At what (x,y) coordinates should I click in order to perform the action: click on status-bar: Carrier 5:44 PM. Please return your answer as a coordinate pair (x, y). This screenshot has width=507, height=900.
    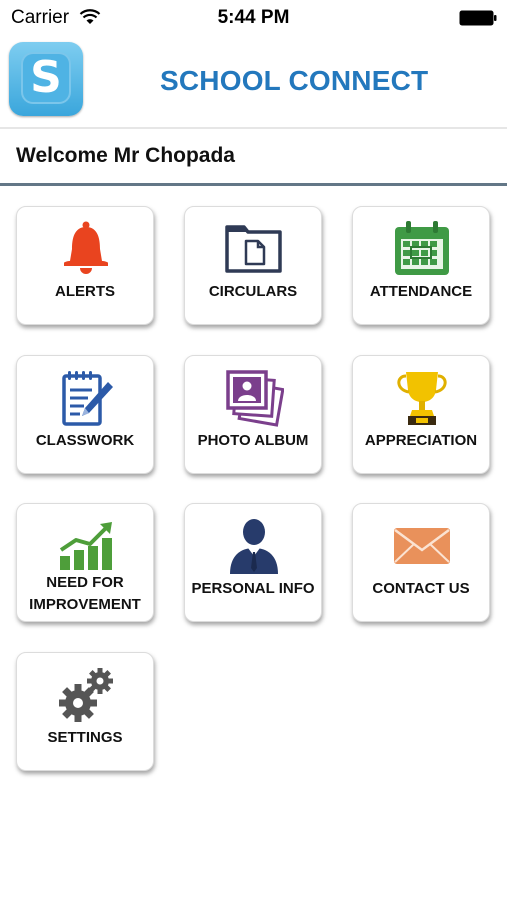
    Looking at the image, I should click on (253, 19).